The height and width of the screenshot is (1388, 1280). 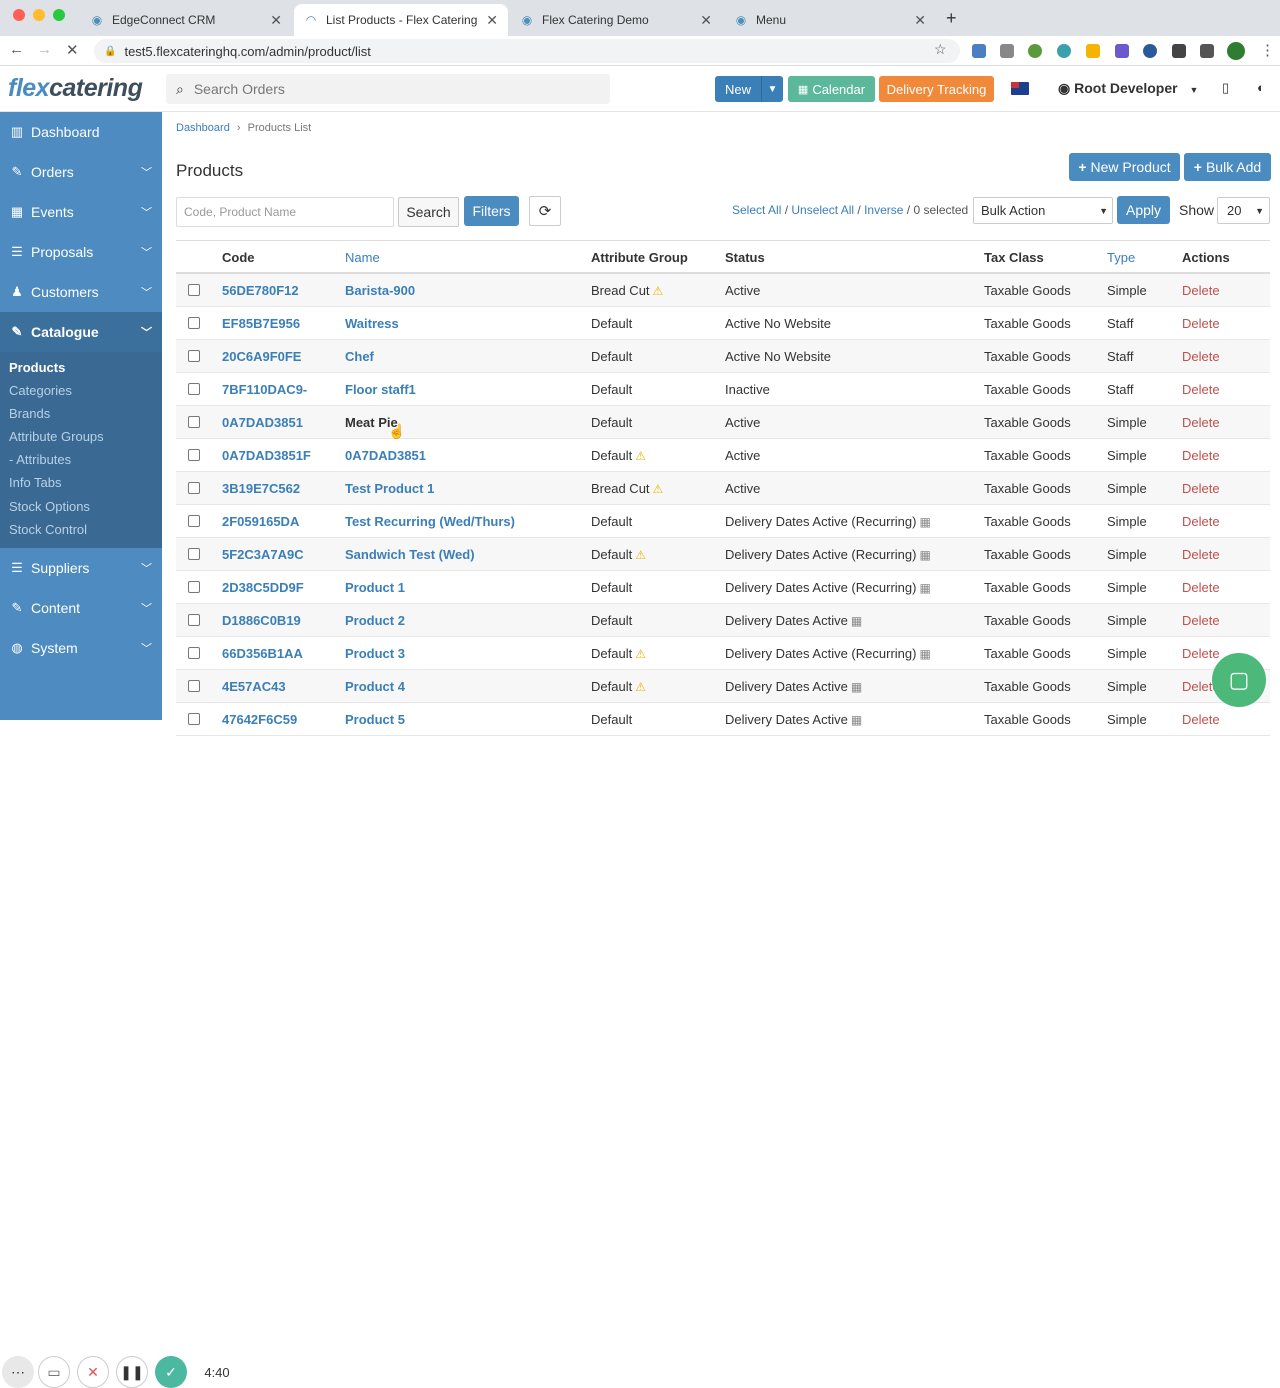 I want to click on browser-tab-list-products: ◠ List Products - Flex Catering ✕, so click(x=401, y=20).